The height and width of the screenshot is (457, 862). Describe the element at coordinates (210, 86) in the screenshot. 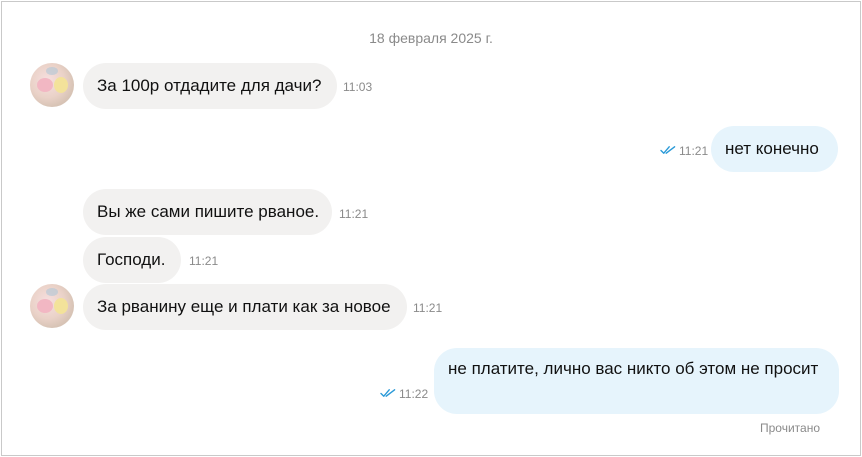

I see `incoming-message-bubble: За 100р отдадите для дачи?` at that location.